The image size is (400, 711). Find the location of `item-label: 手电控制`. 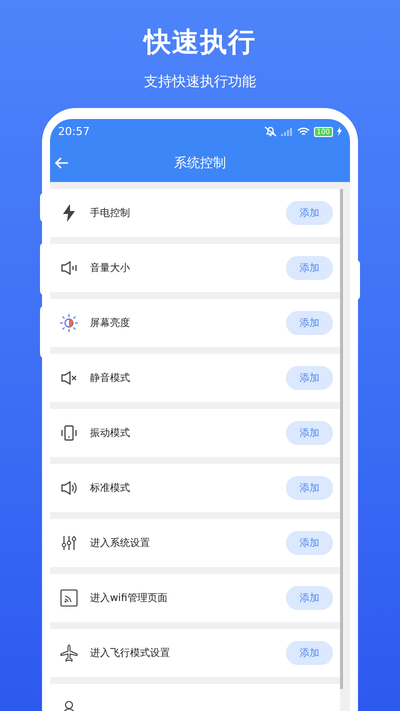

item-label: 手电控制 is located at coordinates (110, 213).